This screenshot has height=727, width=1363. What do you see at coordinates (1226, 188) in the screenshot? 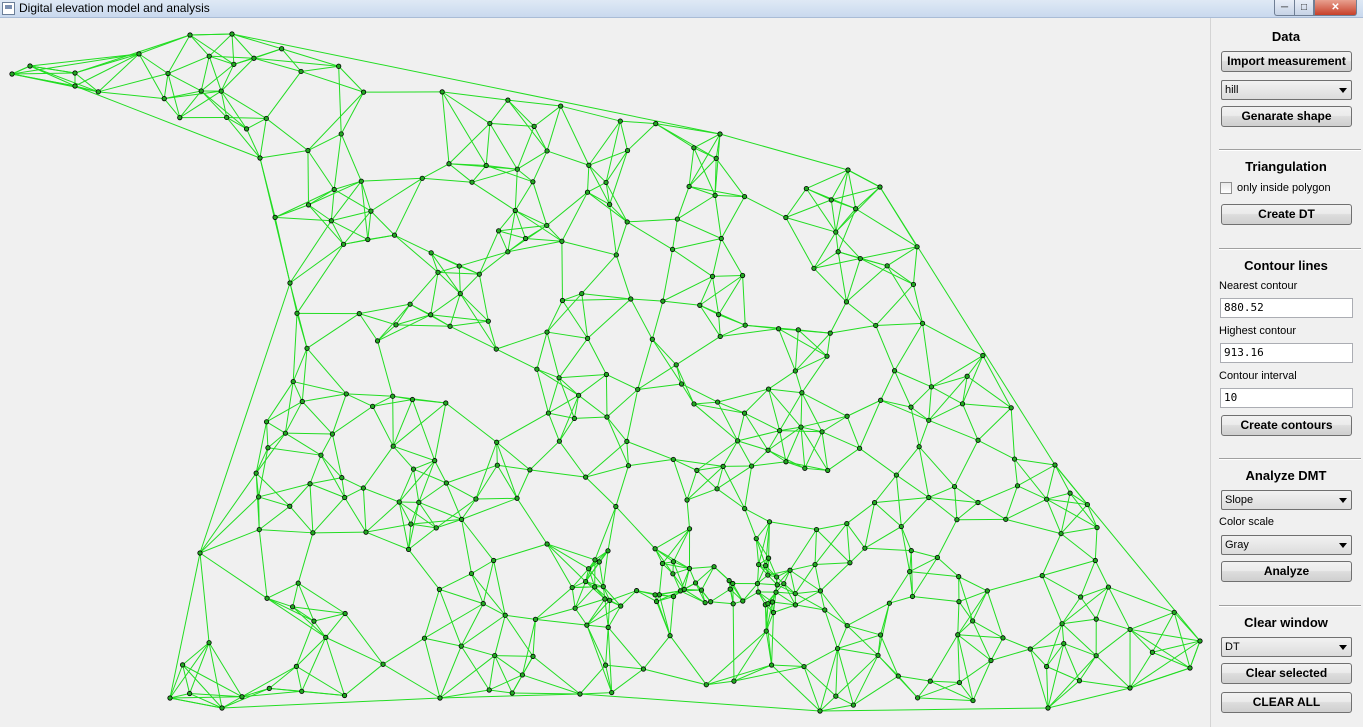
I see `inside-polygon-checkbox` at bounding box center [1226, 188].